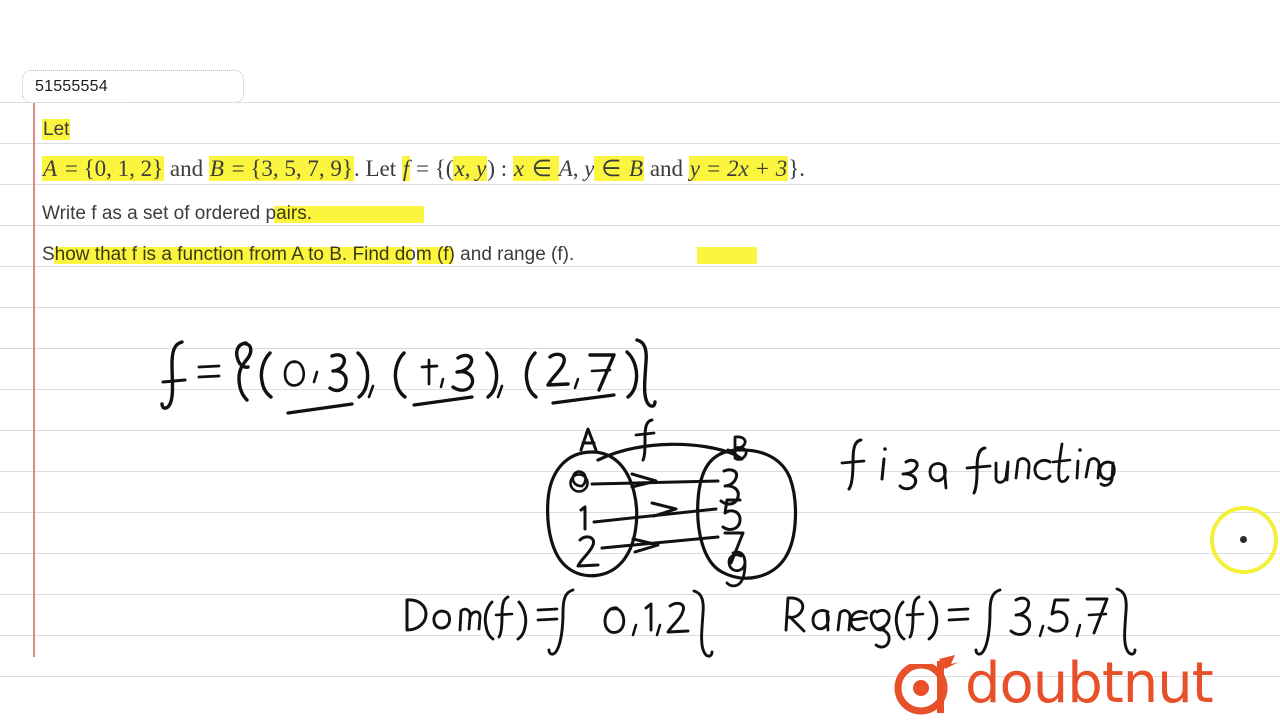 The width and height of the screenshot is (1280, 720). I want to click on doubtnut-logo: doubtnut, so click(1073, 684).